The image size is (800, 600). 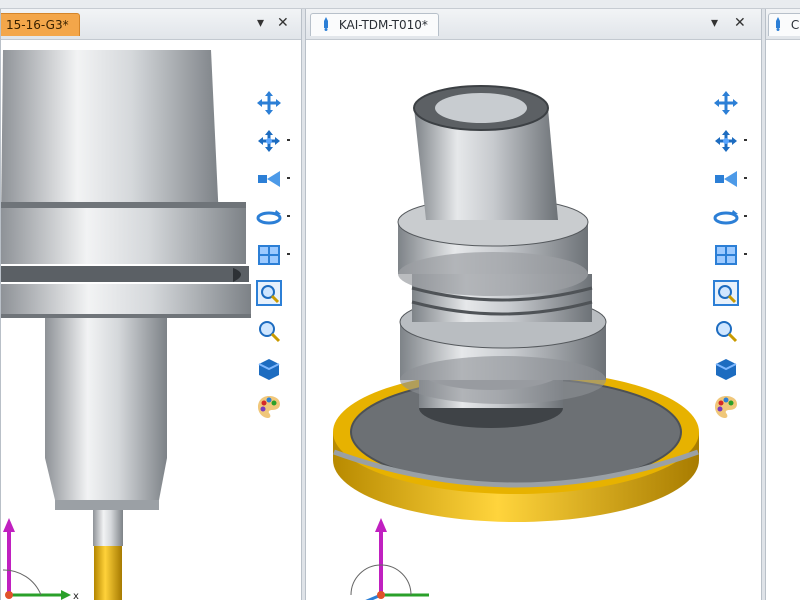 I want to click on tab-label: KAI-TDM-T010*, so click(x=383, y=25).